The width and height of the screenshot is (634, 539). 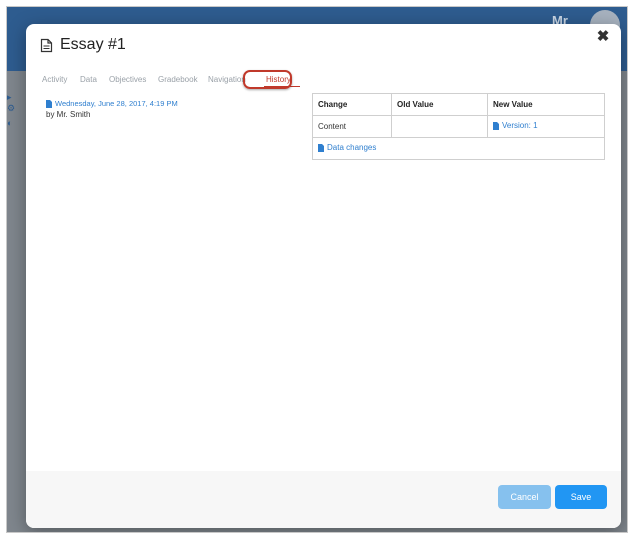 I want to click on modal-title: Essay #1, so click(x=93, y=44).